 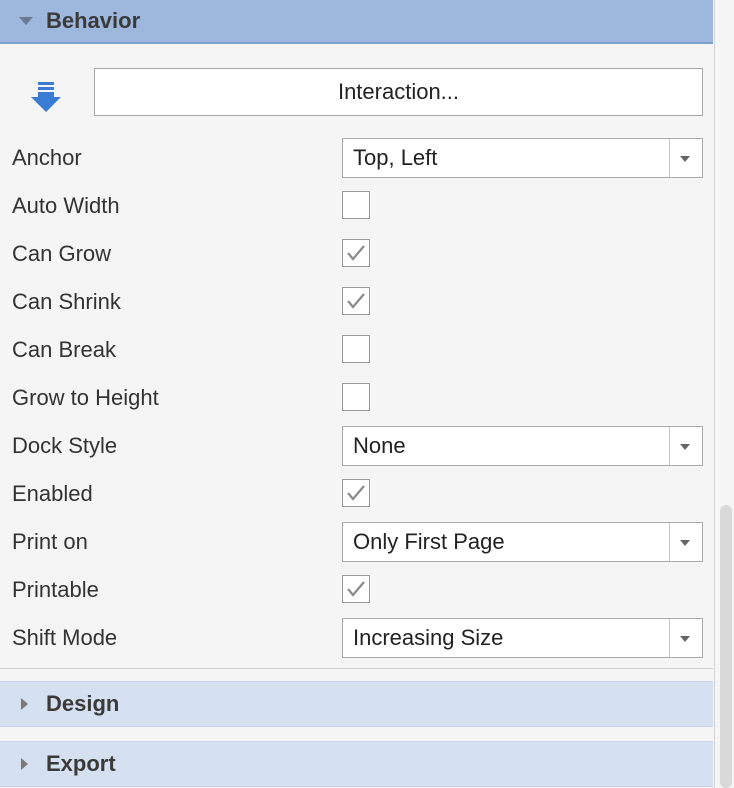 I want to click on can-shrink-checkbox, so click(x=356, y=301).